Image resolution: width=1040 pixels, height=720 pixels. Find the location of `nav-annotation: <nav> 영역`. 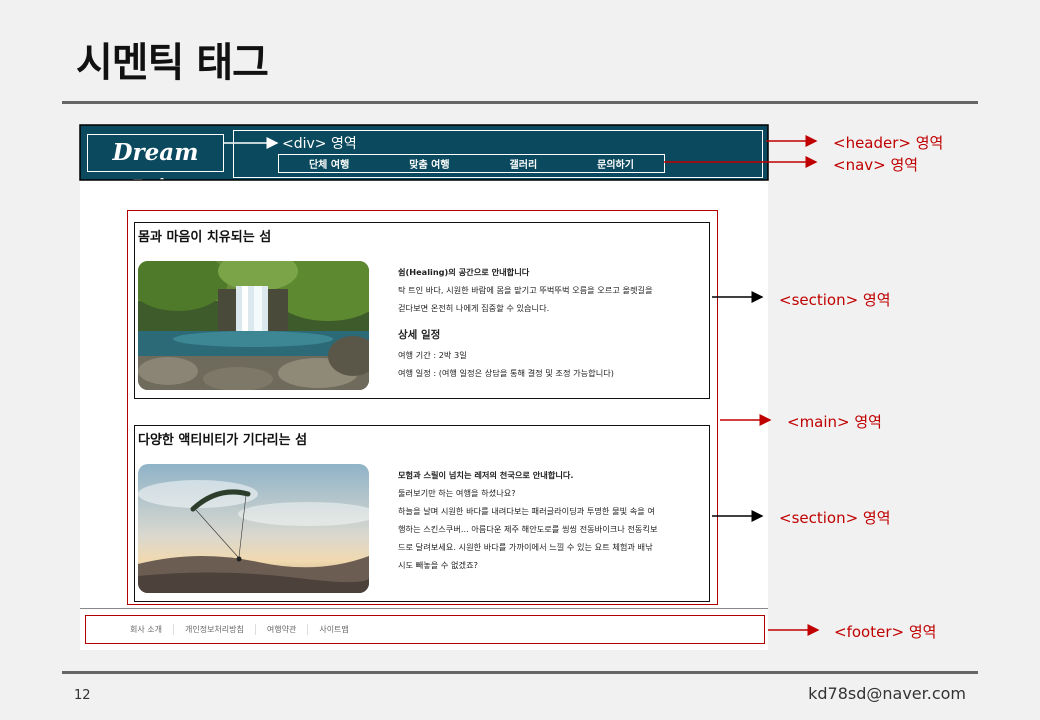

nav-annotation: <nav> 영역 is located at coordinates (876, 165).